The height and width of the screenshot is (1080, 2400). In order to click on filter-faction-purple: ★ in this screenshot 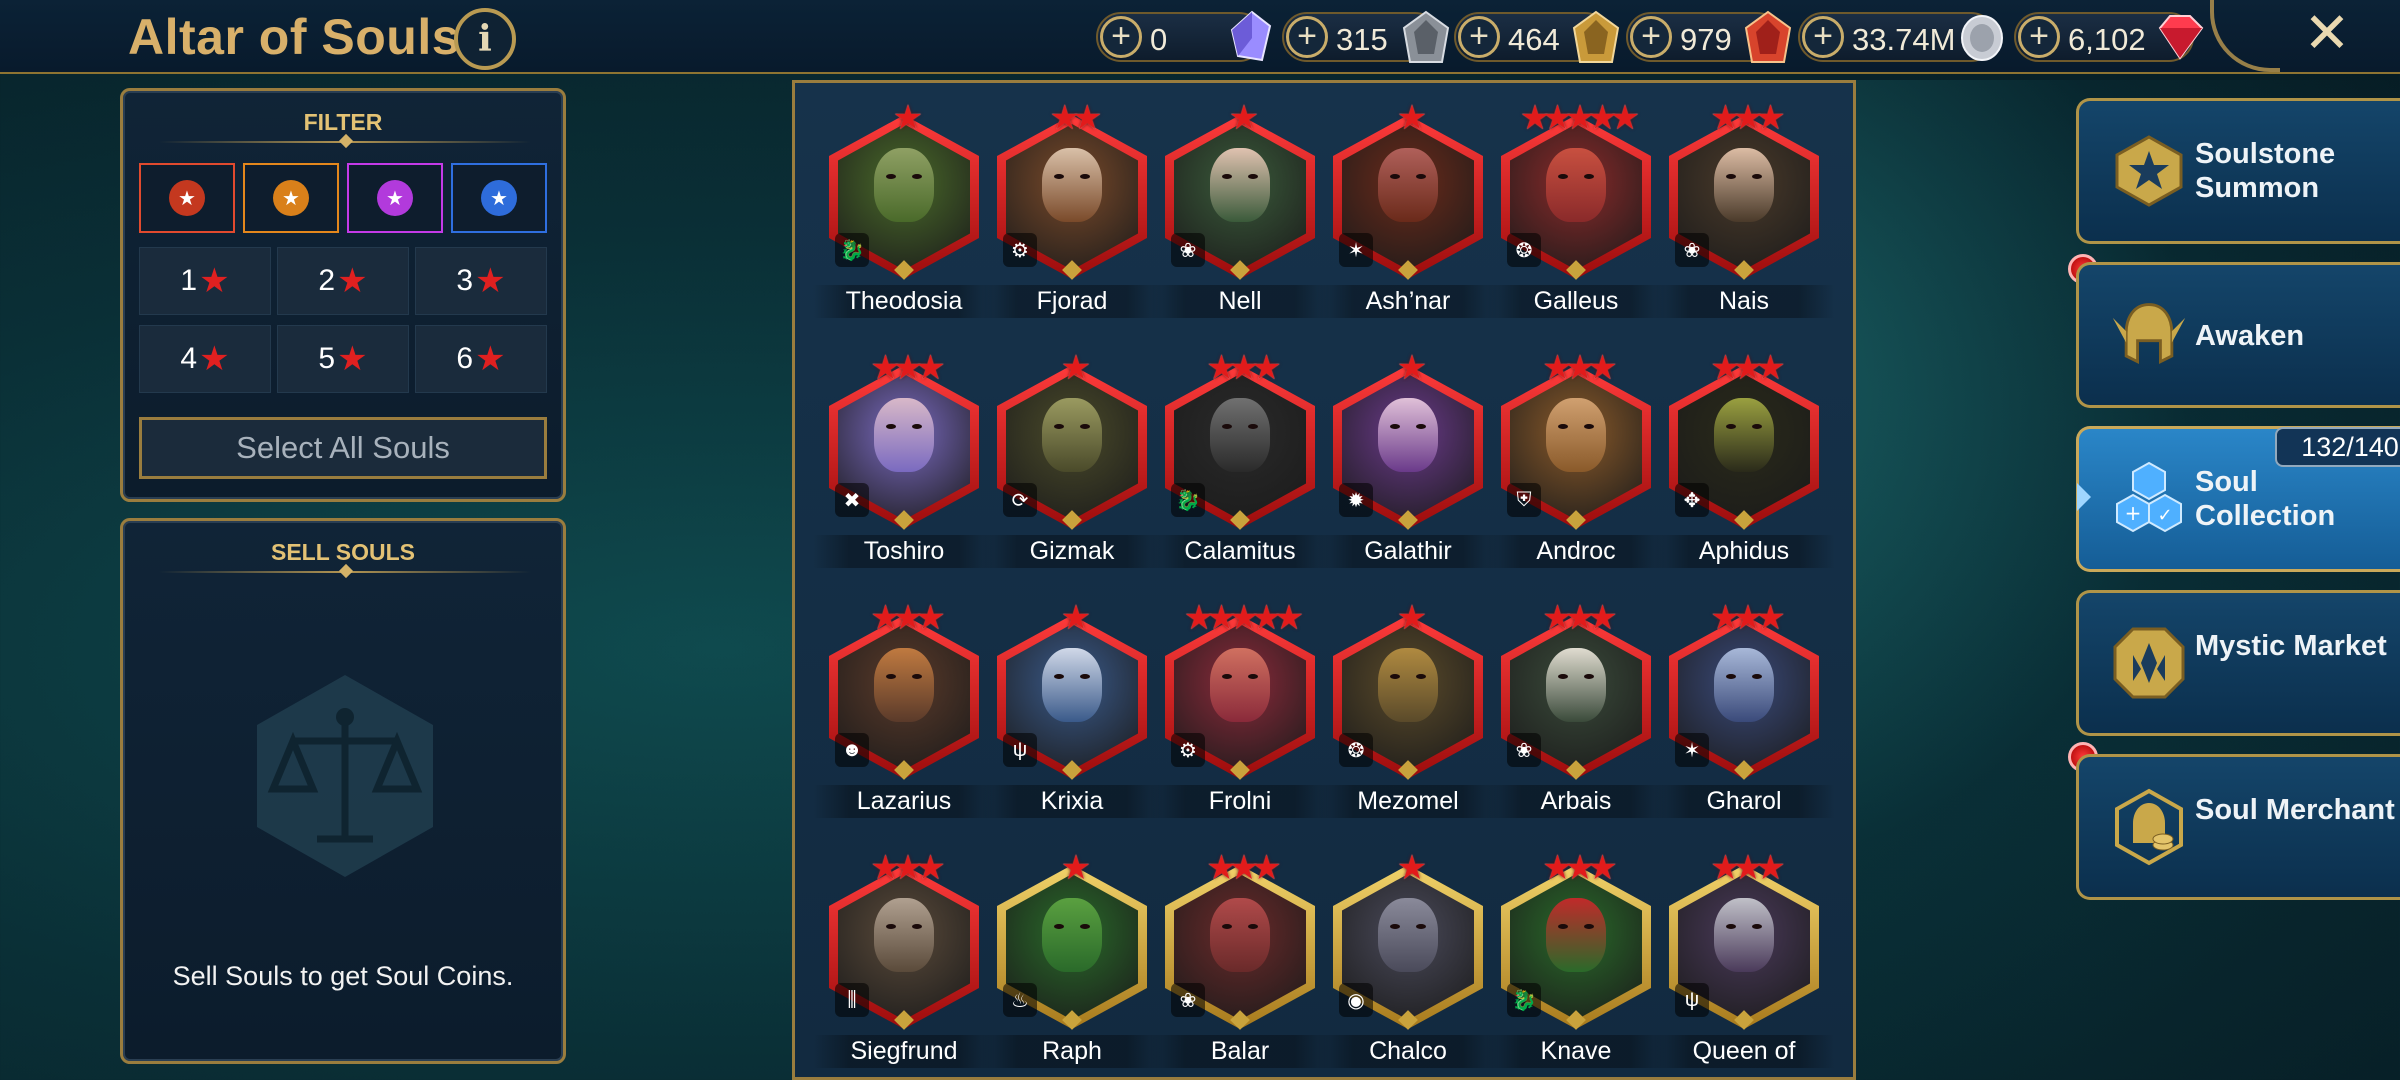, I will do `click(395, 198)`.